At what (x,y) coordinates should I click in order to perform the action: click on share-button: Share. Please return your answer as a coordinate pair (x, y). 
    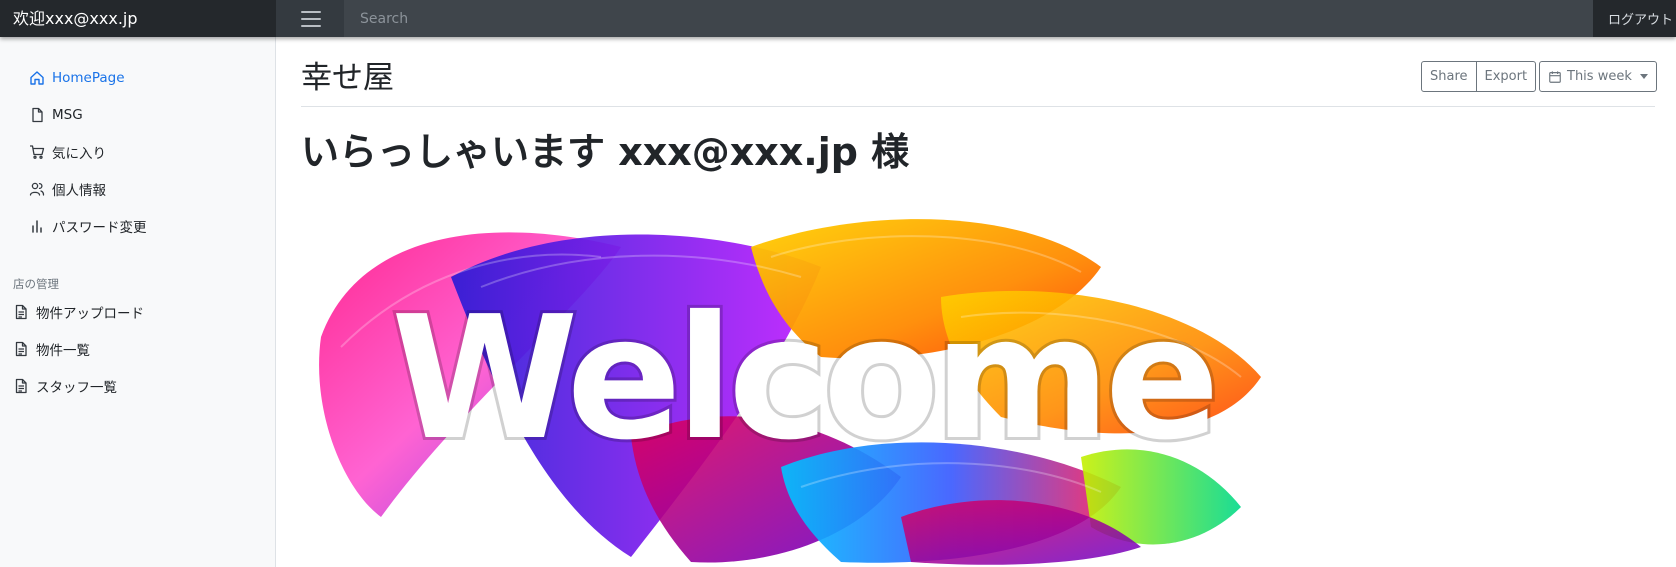
    Looking at the image, I should click on (1449, 76).